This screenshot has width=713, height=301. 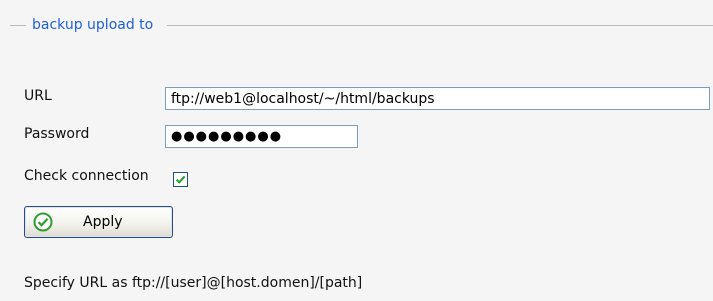 What do you see at coordinates (18, 25) in the screenshot?
I see `group-line-left` at bounding box center [18, 25].